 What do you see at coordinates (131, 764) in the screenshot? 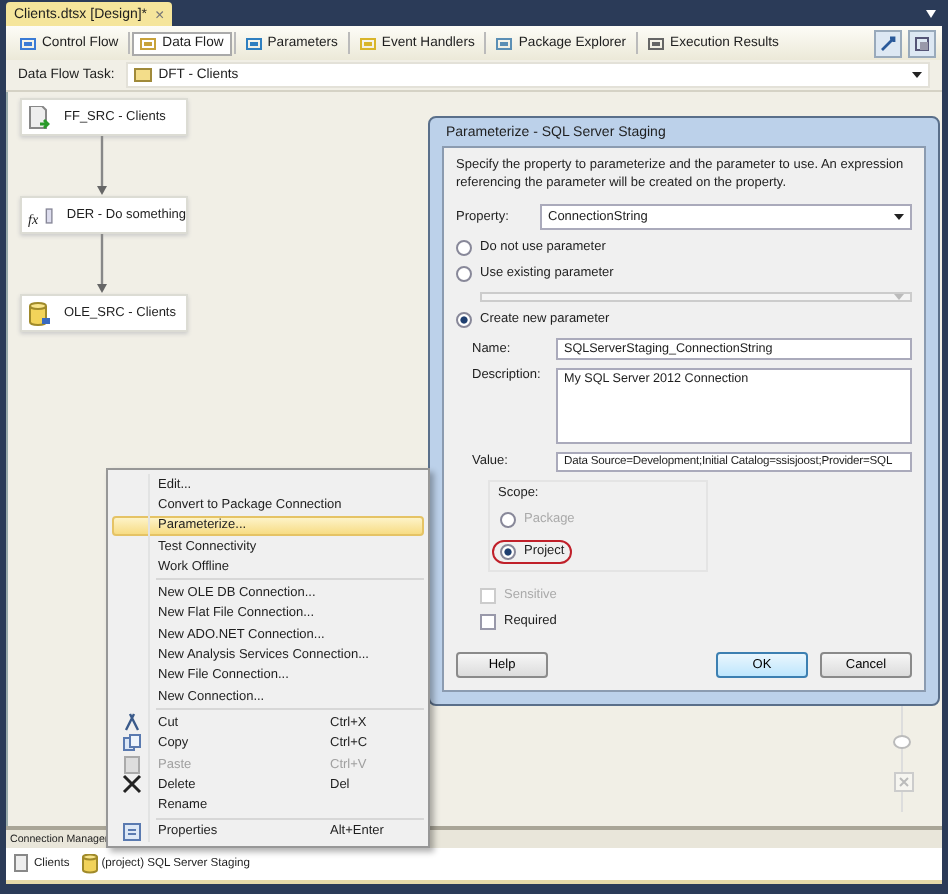
I see `clipboard-icon` at bounding box center [131, 764].